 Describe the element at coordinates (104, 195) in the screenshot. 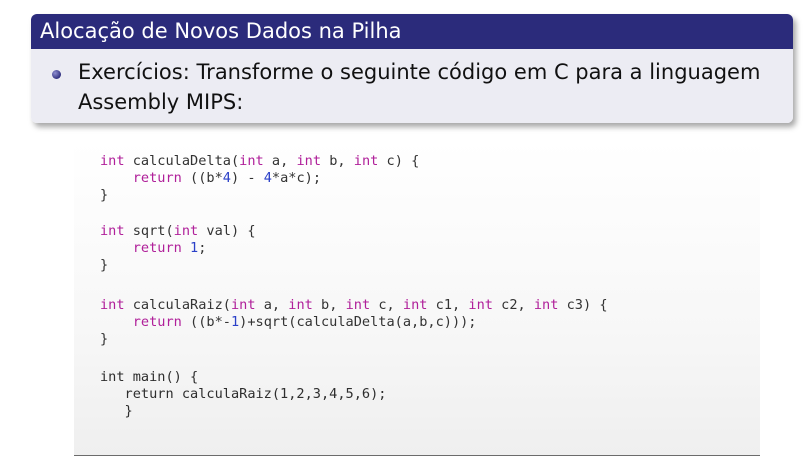

I see `code-line-3: }` at that location.